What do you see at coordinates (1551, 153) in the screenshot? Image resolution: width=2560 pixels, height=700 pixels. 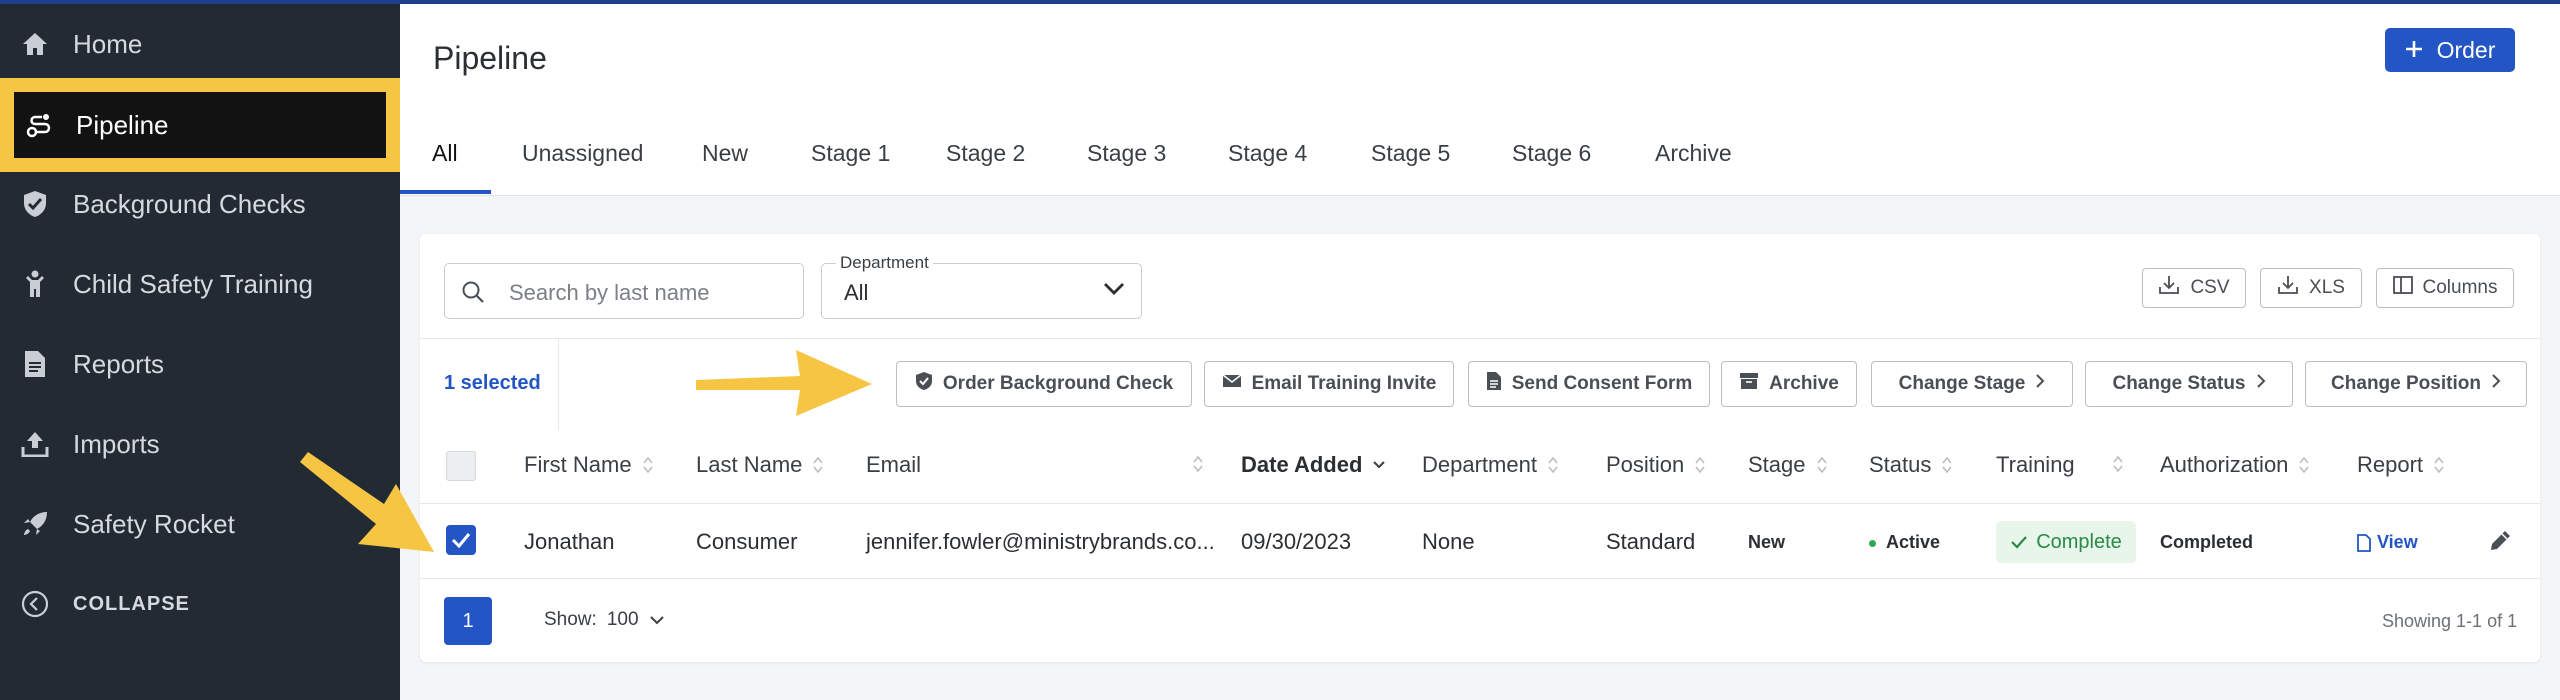 I see `tab-stage-6: Stage 6` at bounding box center [1551, 153].